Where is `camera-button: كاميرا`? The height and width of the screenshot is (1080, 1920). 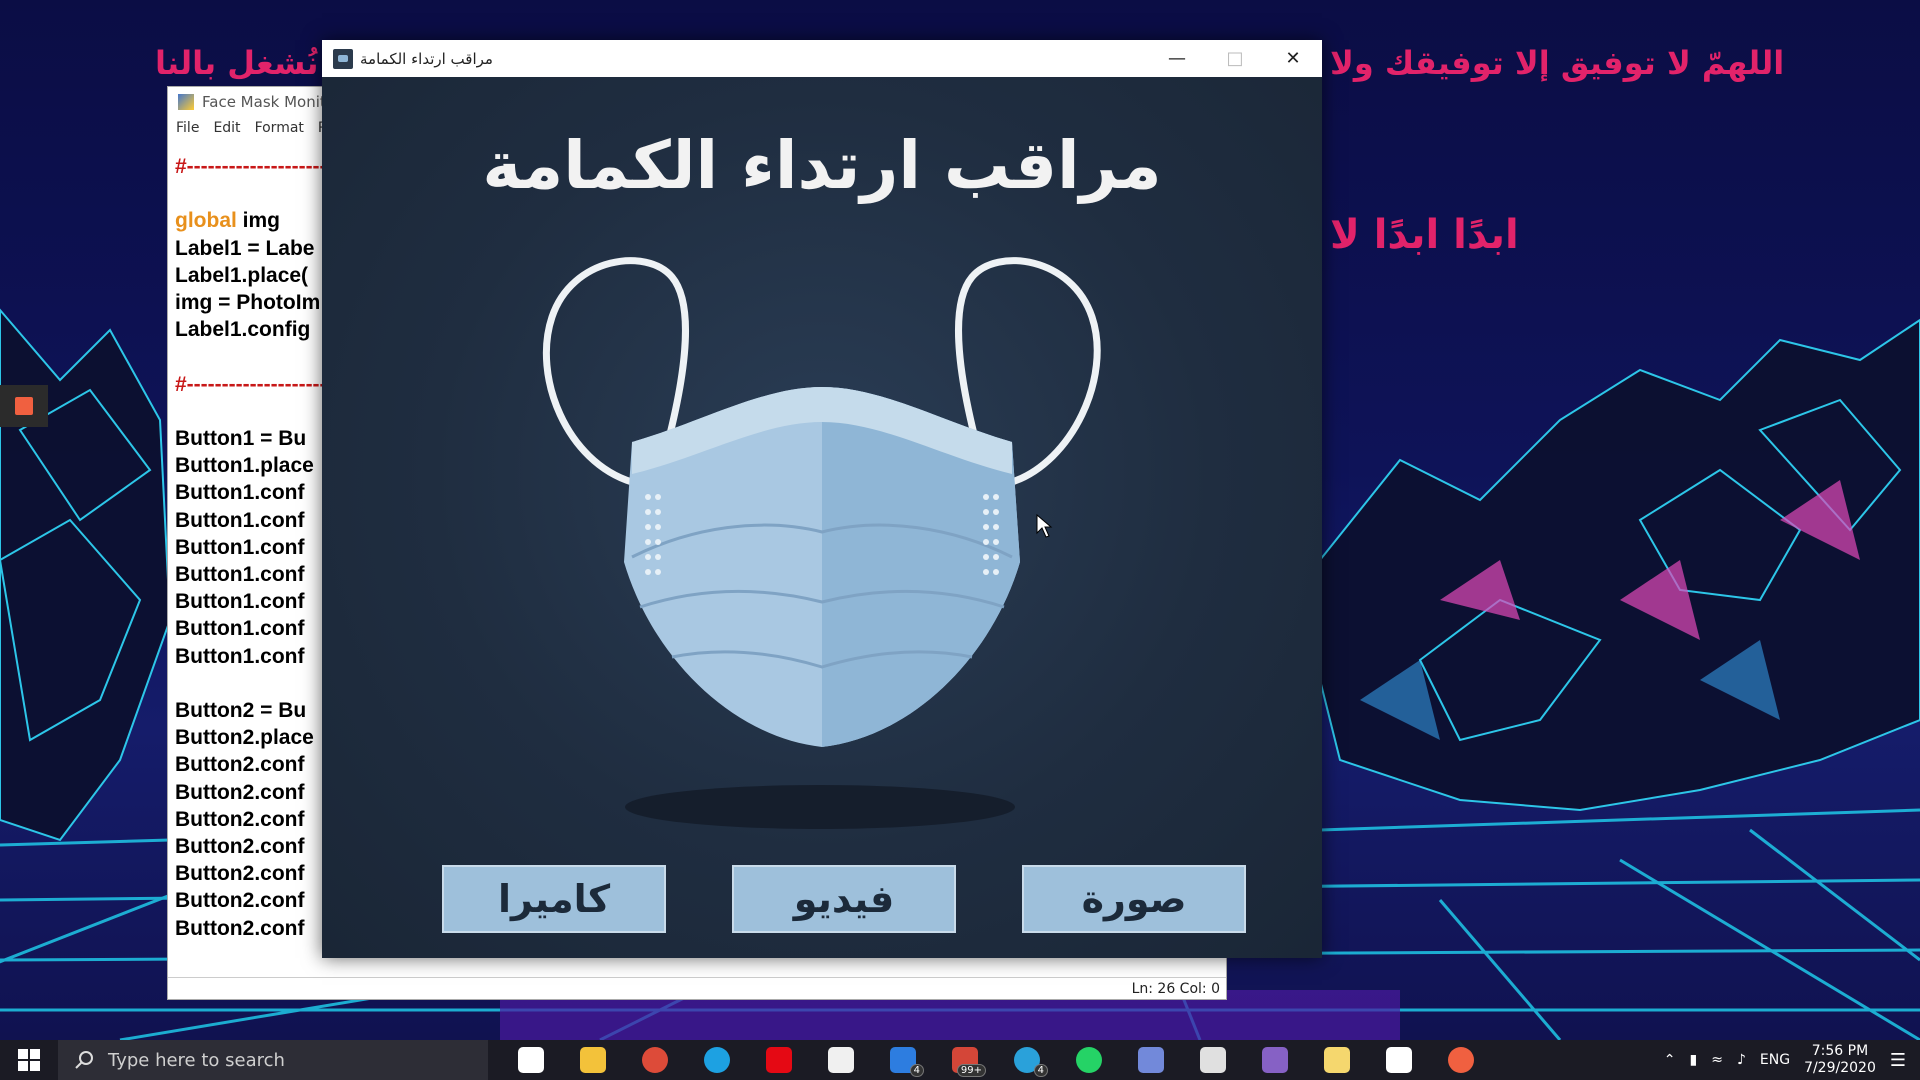
camera-button: كاميرا is located at coordinates (554, 899).